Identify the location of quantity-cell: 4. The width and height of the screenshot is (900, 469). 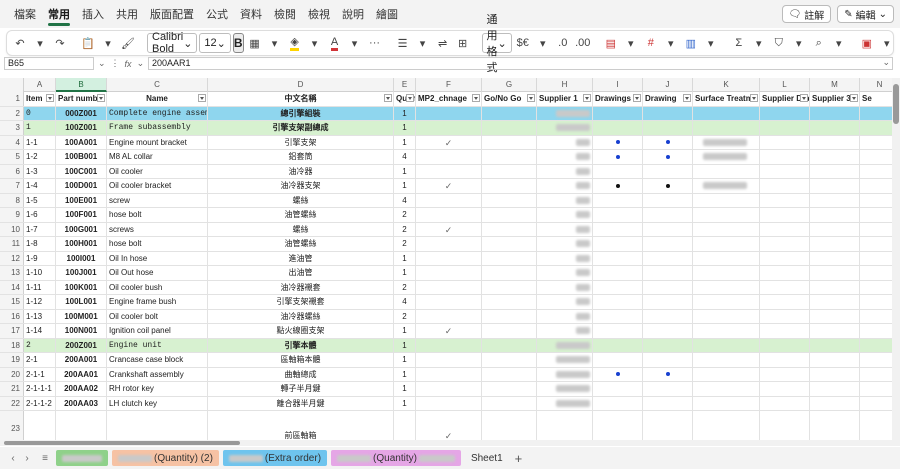
(405, 200).